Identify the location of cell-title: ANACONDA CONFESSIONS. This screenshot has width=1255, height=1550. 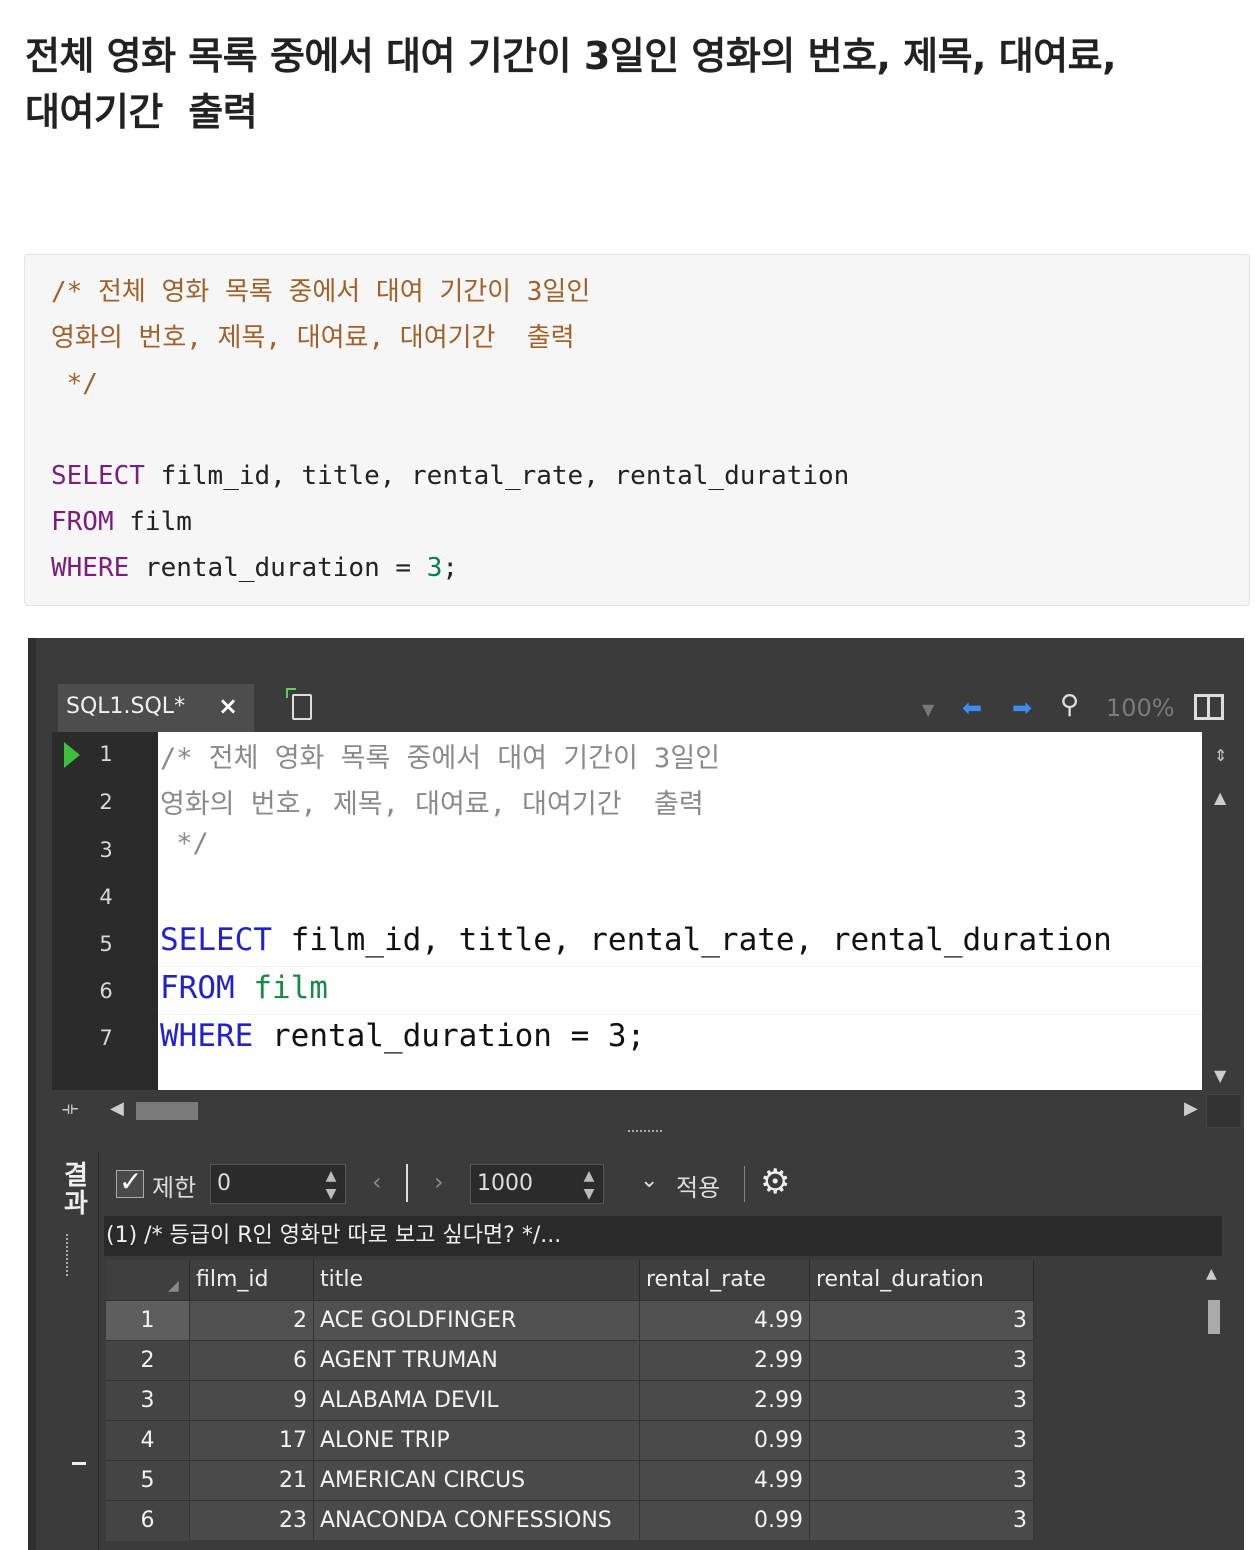
(477, 1521).